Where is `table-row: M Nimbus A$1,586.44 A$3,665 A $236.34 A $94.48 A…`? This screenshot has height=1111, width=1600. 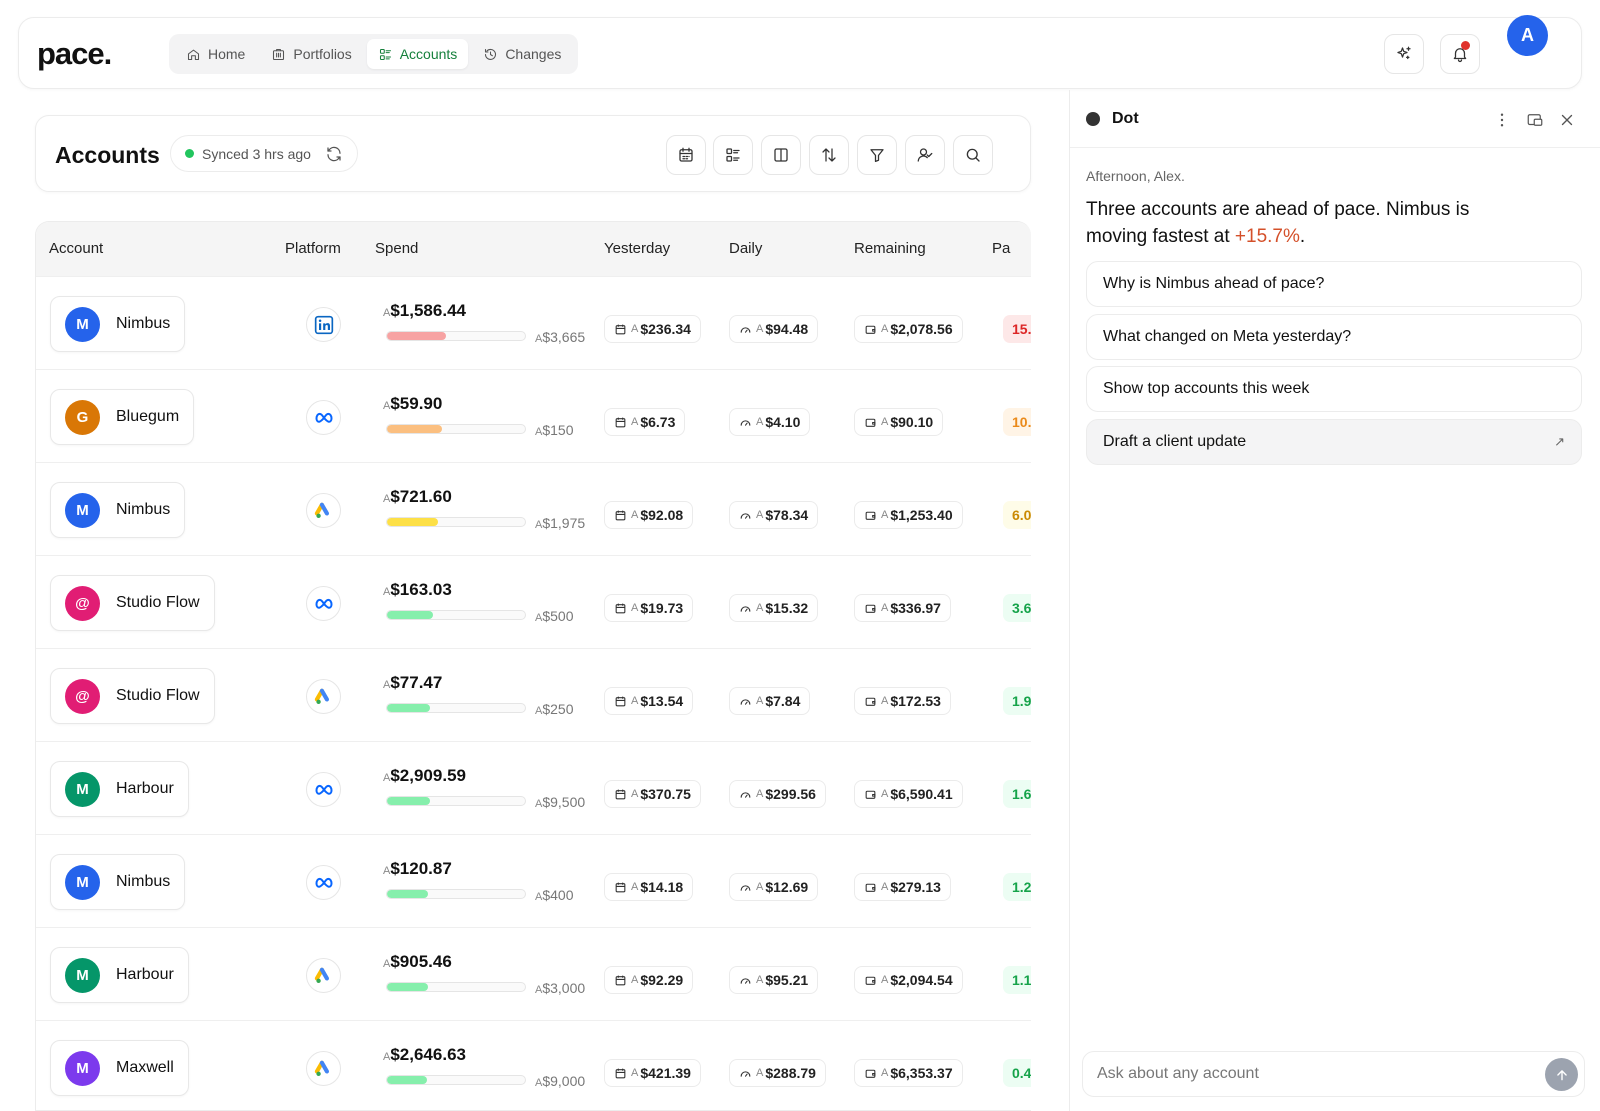
table-row: M Nimbus A$1,586.44 A$3,665 A $236.34 A $94.48 A… is located at coordinates (533, 323).